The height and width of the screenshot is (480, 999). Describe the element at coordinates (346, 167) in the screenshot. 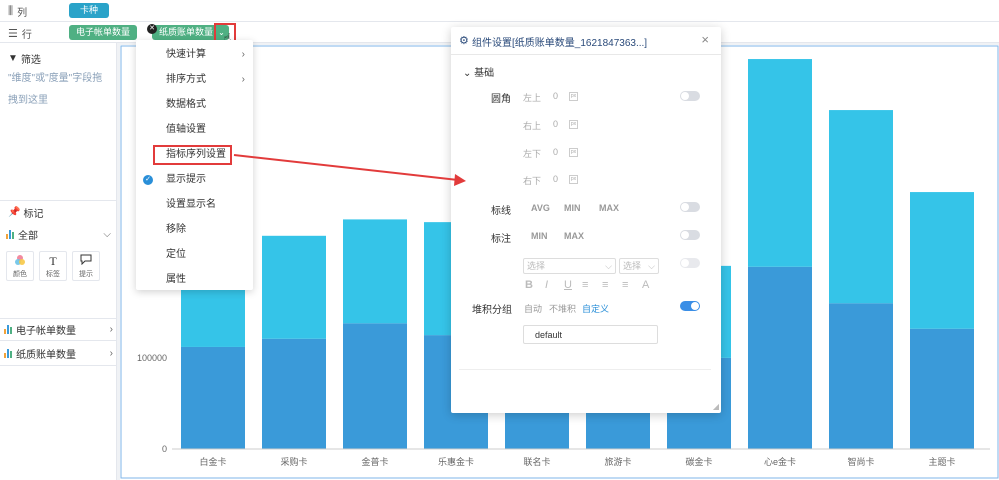

I see `arrow-line` at that location.